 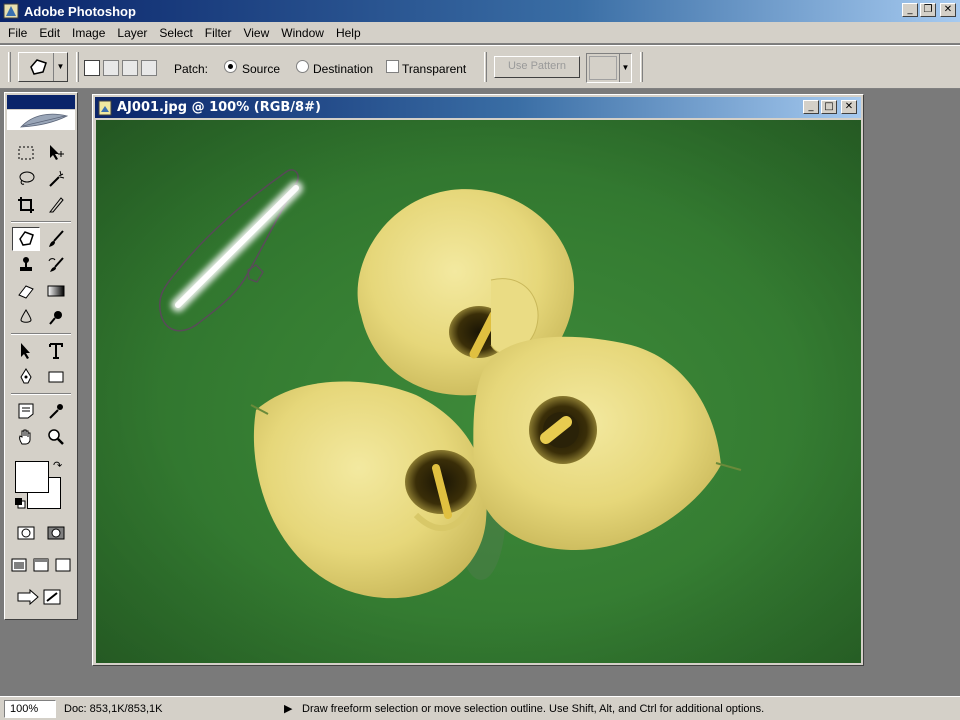 What do you see at coordinates (392, 66) in the screenshot?
I see `transparent-checkbox` at bounding box center [392, 66].